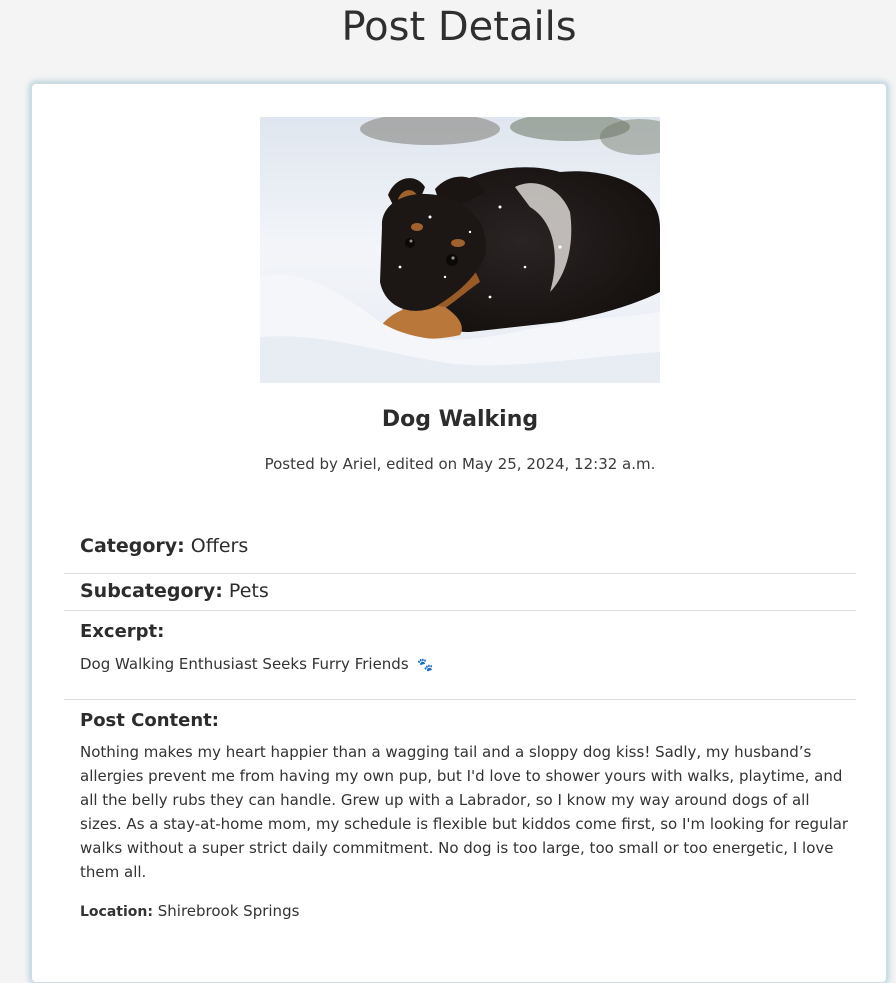 The height and width of the screenshot is (983, 896). Describe the element at coordinates (122, 631) in the screenshot. I see `excerpt-heading: Excerpt:` at that location.